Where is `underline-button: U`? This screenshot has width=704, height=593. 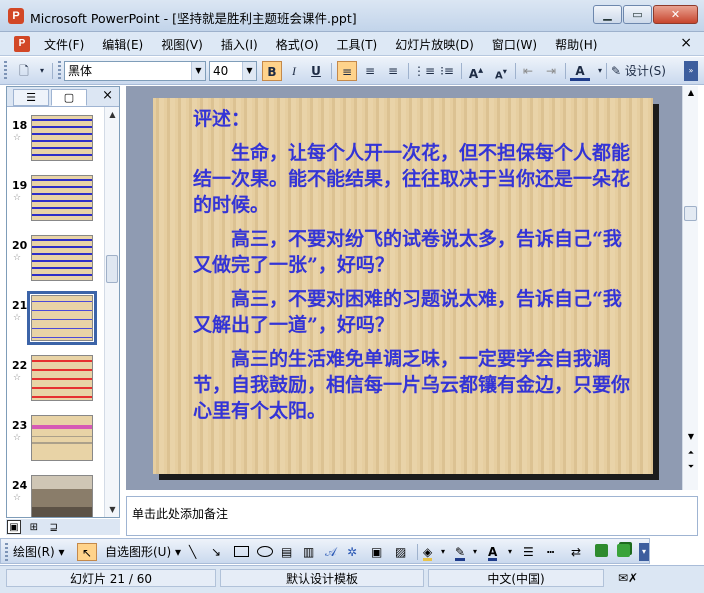 underline-button: U is located at coordinates (316, 71).